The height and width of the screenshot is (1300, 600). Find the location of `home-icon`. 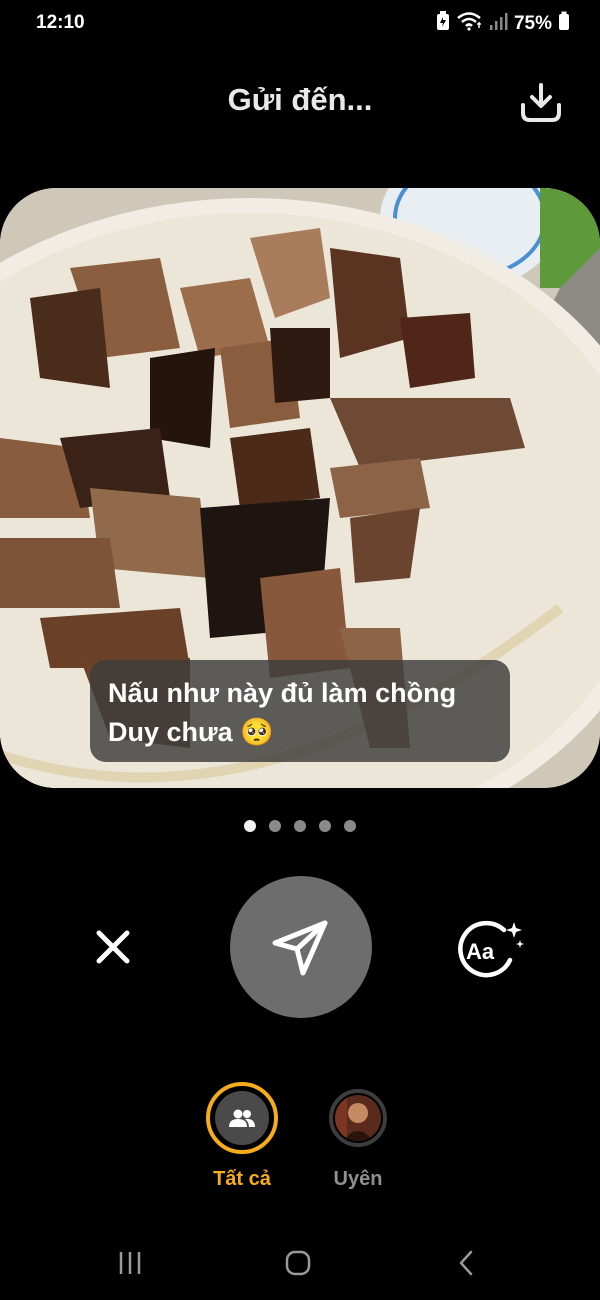

home-icon is located at coordinates (298, 1263).